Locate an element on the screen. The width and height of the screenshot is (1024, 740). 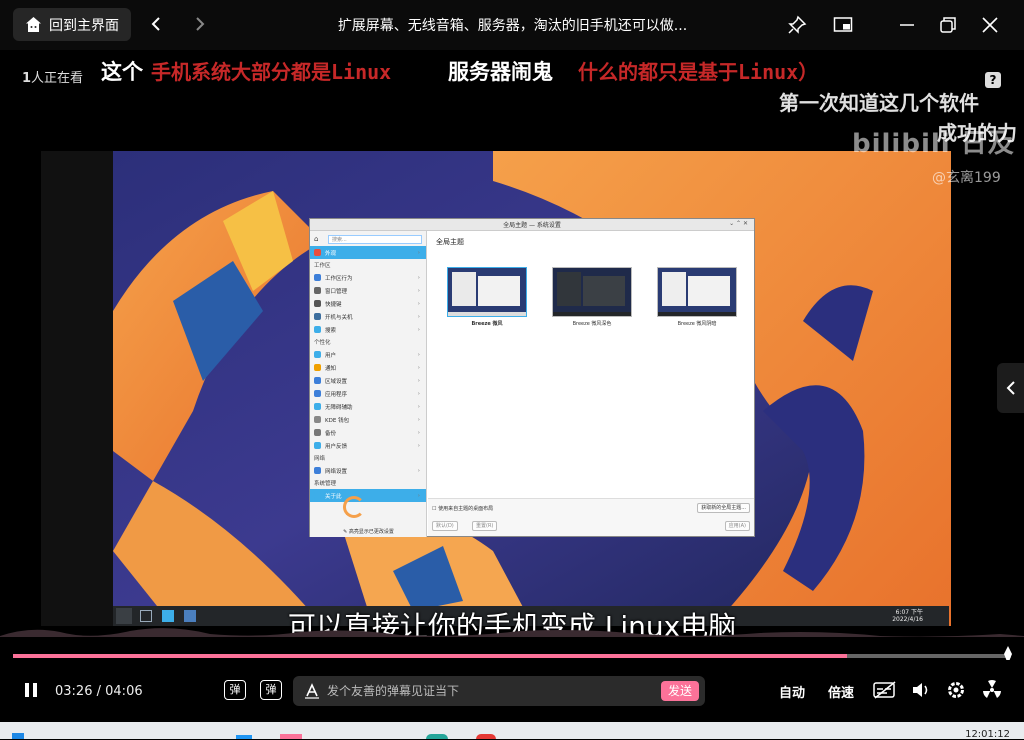
kde-sidebar-item: 无障碍辅助 › is located at coordinates (368, 406).